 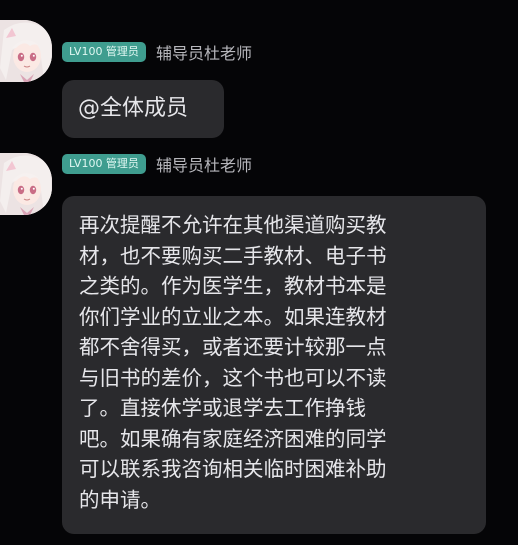 What do you see at coordinates (233, 225) in the screenshot?
I see `message-line: 再次提醒不允许在其他渠道购买教` at bounding box center [233, 225].